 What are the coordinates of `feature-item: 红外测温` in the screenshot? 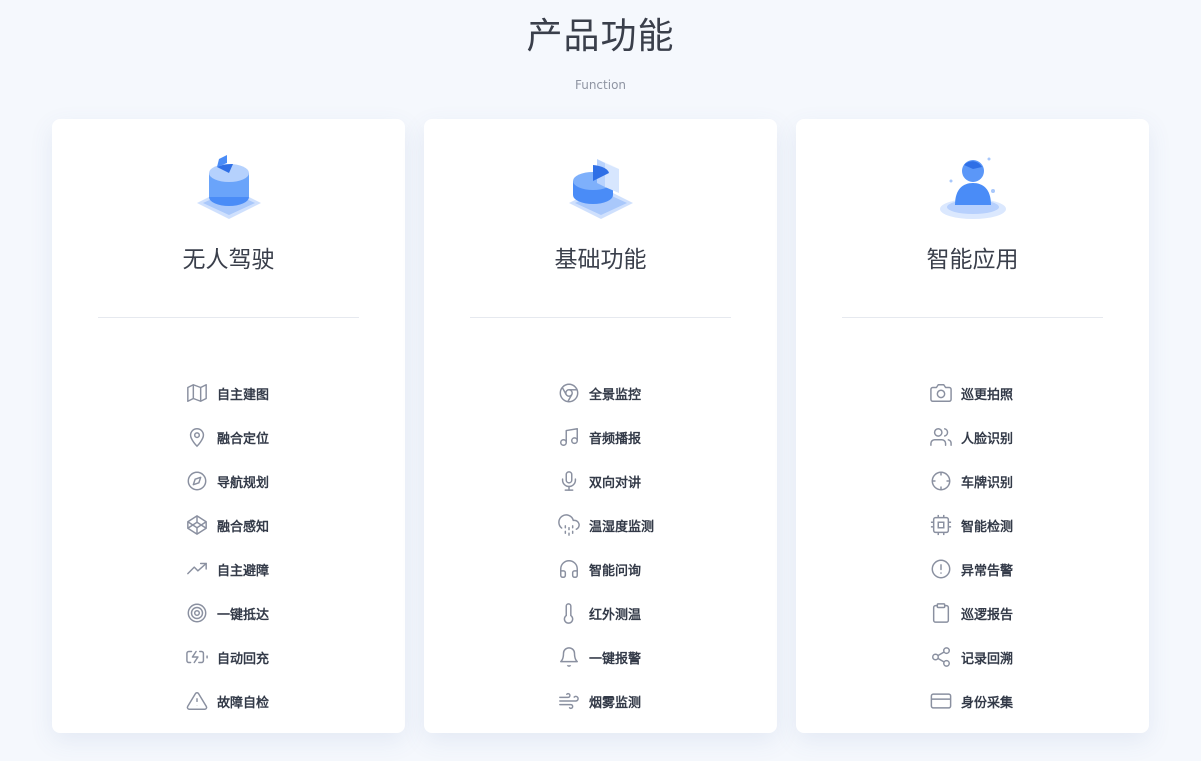 It's located at (600, 613).